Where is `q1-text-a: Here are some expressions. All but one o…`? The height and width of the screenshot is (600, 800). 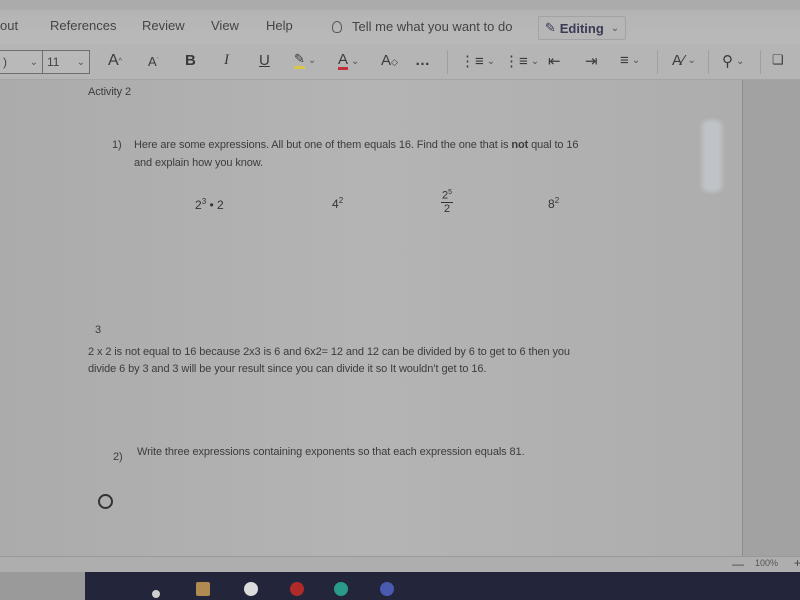 q1-text-a: Here are some expressions. All but one o… is located at coordinates (323, 145).